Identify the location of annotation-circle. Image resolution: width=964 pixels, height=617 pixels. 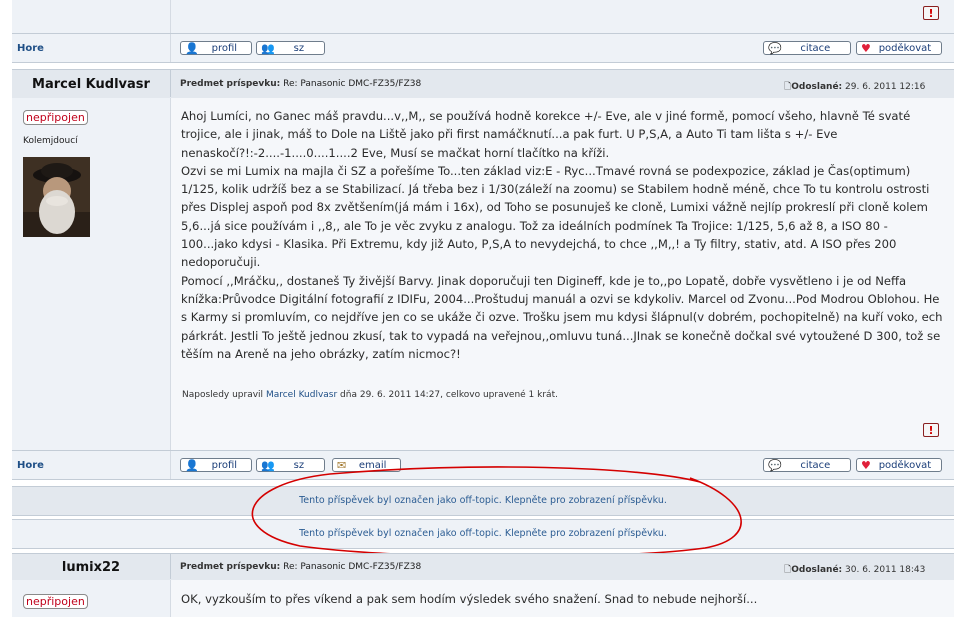
(496, 512).